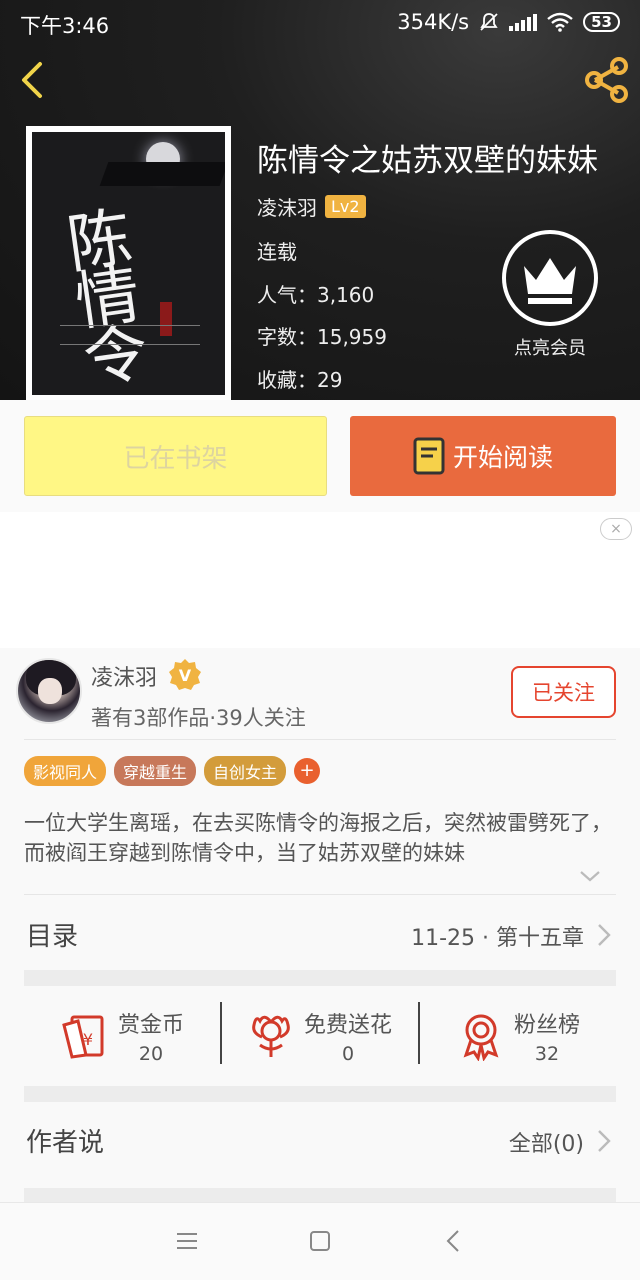 The image size is (640, 1280). What do you see at coordinates (489, 22) in the screenshot?
I see `mute-bell-icon` at bounding box center [489, 22].